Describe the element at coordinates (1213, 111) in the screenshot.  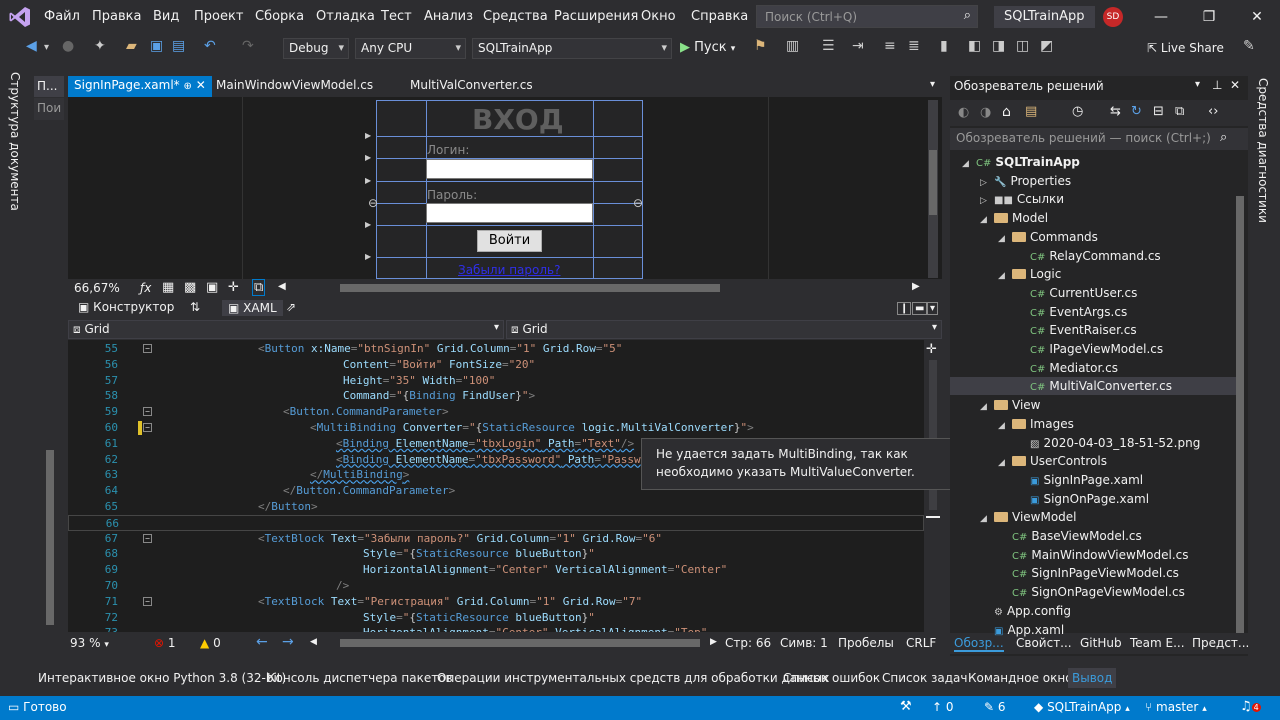
I see `code-view-icon: ‹›` at that location.